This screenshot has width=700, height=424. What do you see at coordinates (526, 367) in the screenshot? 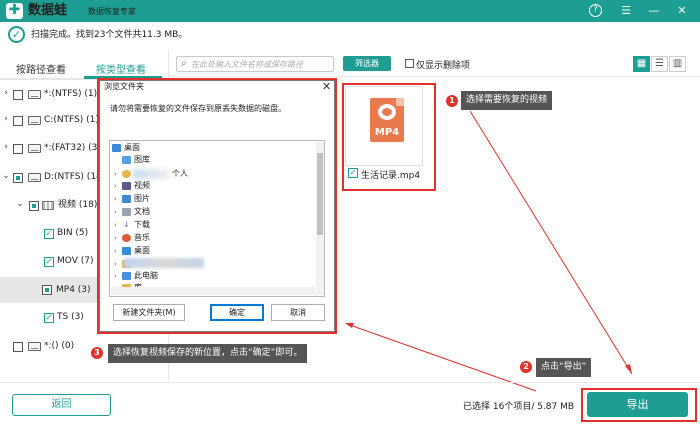
I see `callout-number-2: 2` at bounding box center [526, 367].